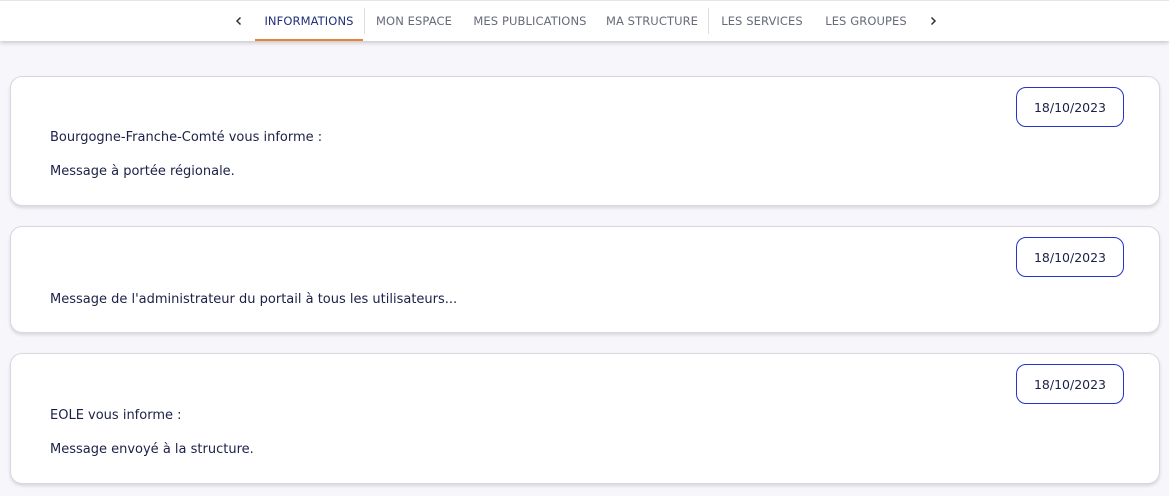 The width and height of the screenshot is (1169, 496). I want to click on tab-mes-publications: MES PUBLICATIONS, so click(530, 21).